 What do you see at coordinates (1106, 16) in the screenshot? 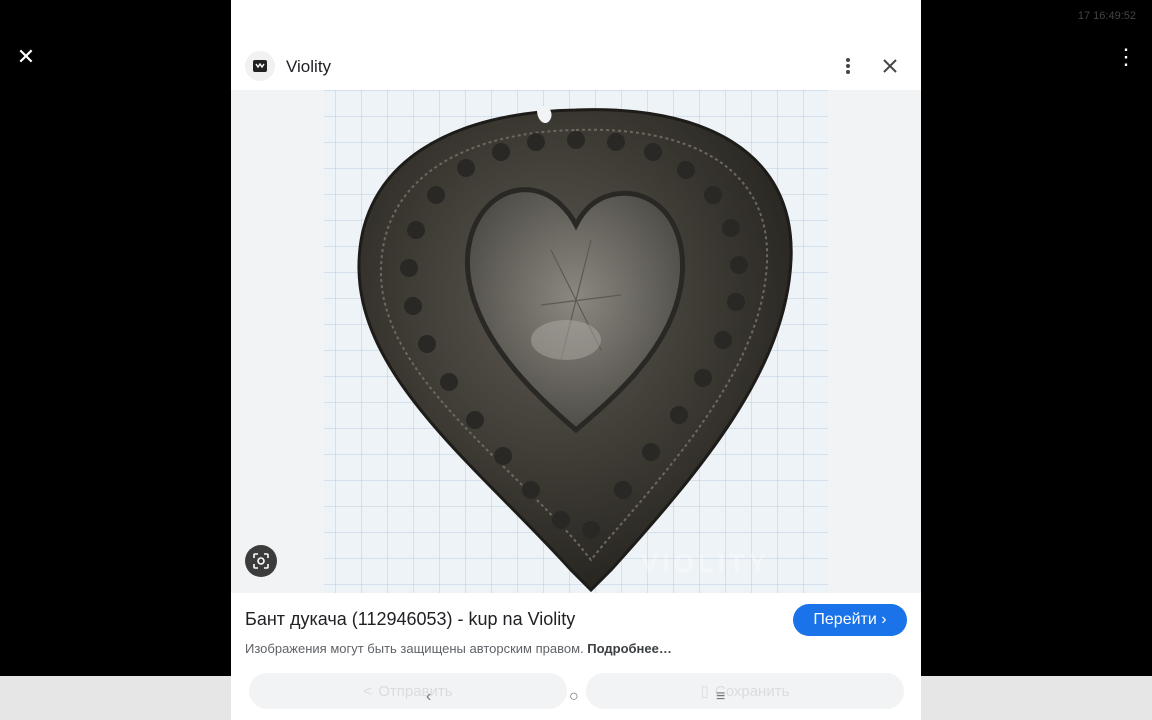
I see `status-time: 17 16:49:52` at bounding box center [1106, 16].